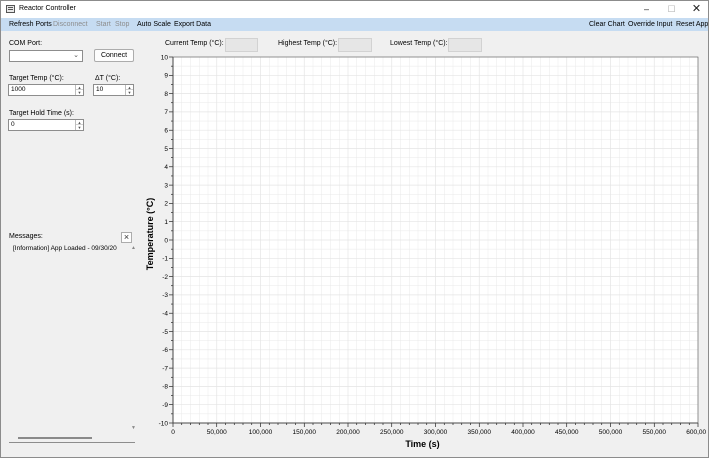 The image size is (709, 458). I want to click on y-tick-label: -2, so click(165, 277).